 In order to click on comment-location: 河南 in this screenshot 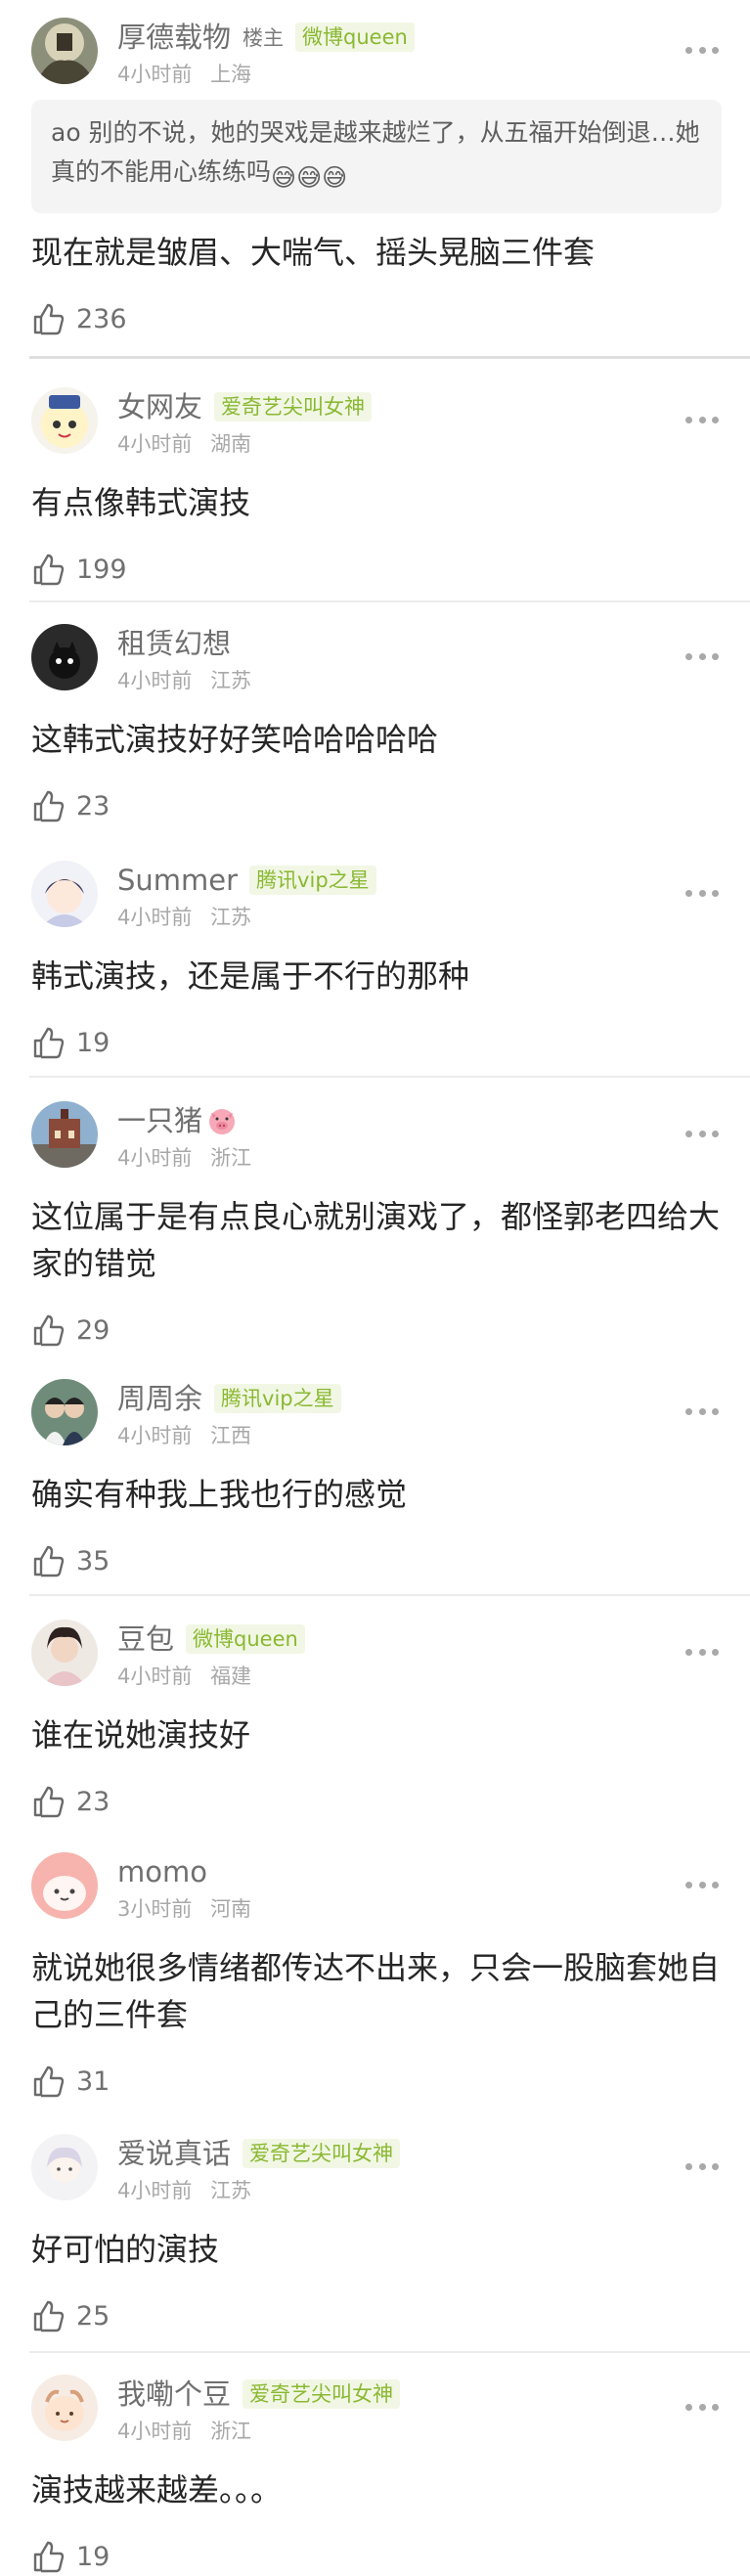, I will do `click(231, 1909)`.